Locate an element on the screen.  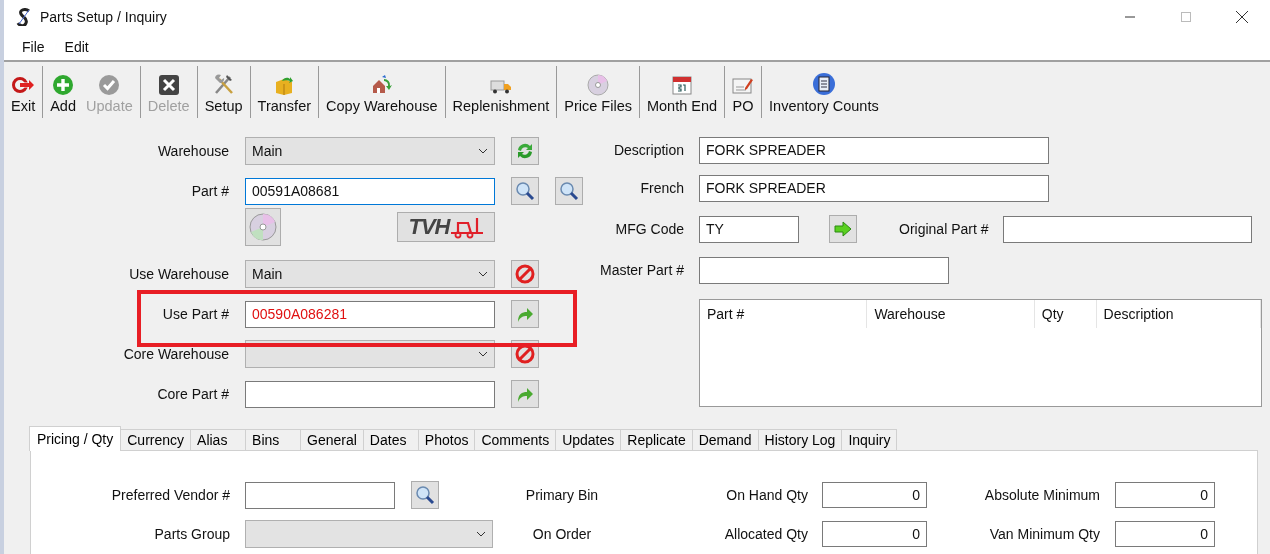
text-field: TY is located at coordinates (749, 229).